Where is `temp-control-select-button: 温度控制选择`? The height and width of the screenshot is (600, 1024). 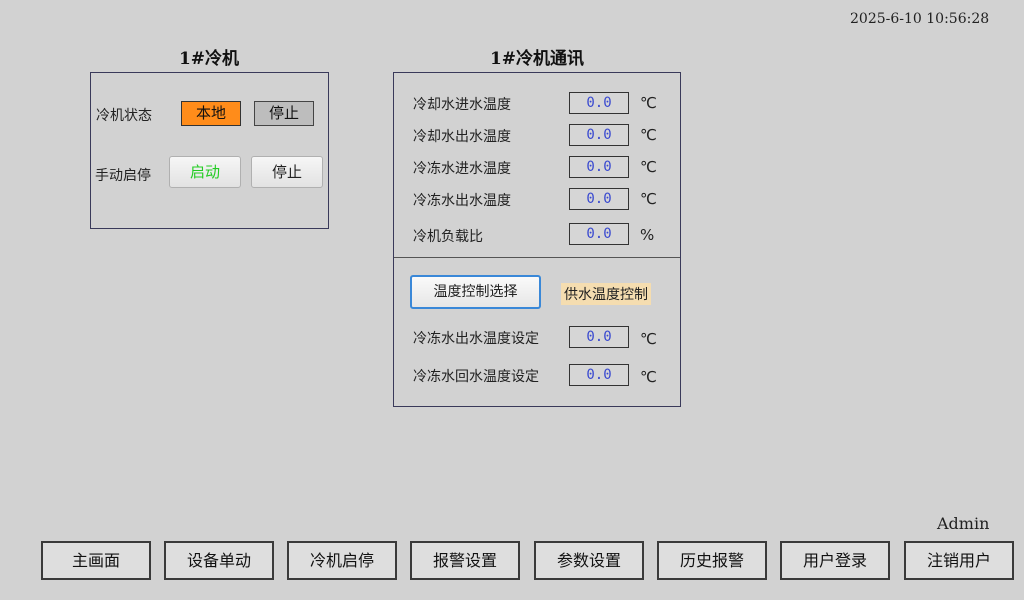
temp-control-select-button: 温度控制选择 is located at coordinates (475, 292).